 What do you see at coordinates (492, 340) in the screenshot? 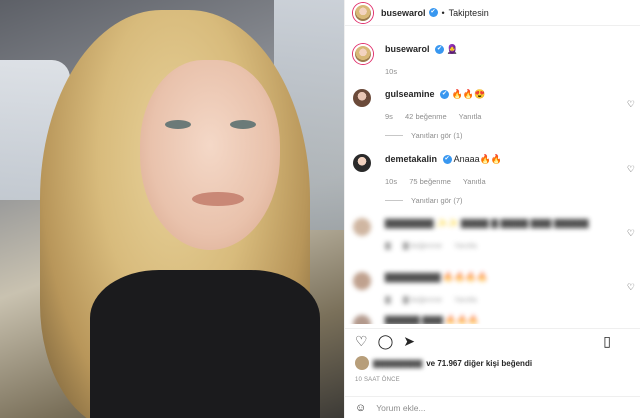
I see `post-actions-bar: ♡ ◯ ➤ ▯` at bounding box center [492, 340].